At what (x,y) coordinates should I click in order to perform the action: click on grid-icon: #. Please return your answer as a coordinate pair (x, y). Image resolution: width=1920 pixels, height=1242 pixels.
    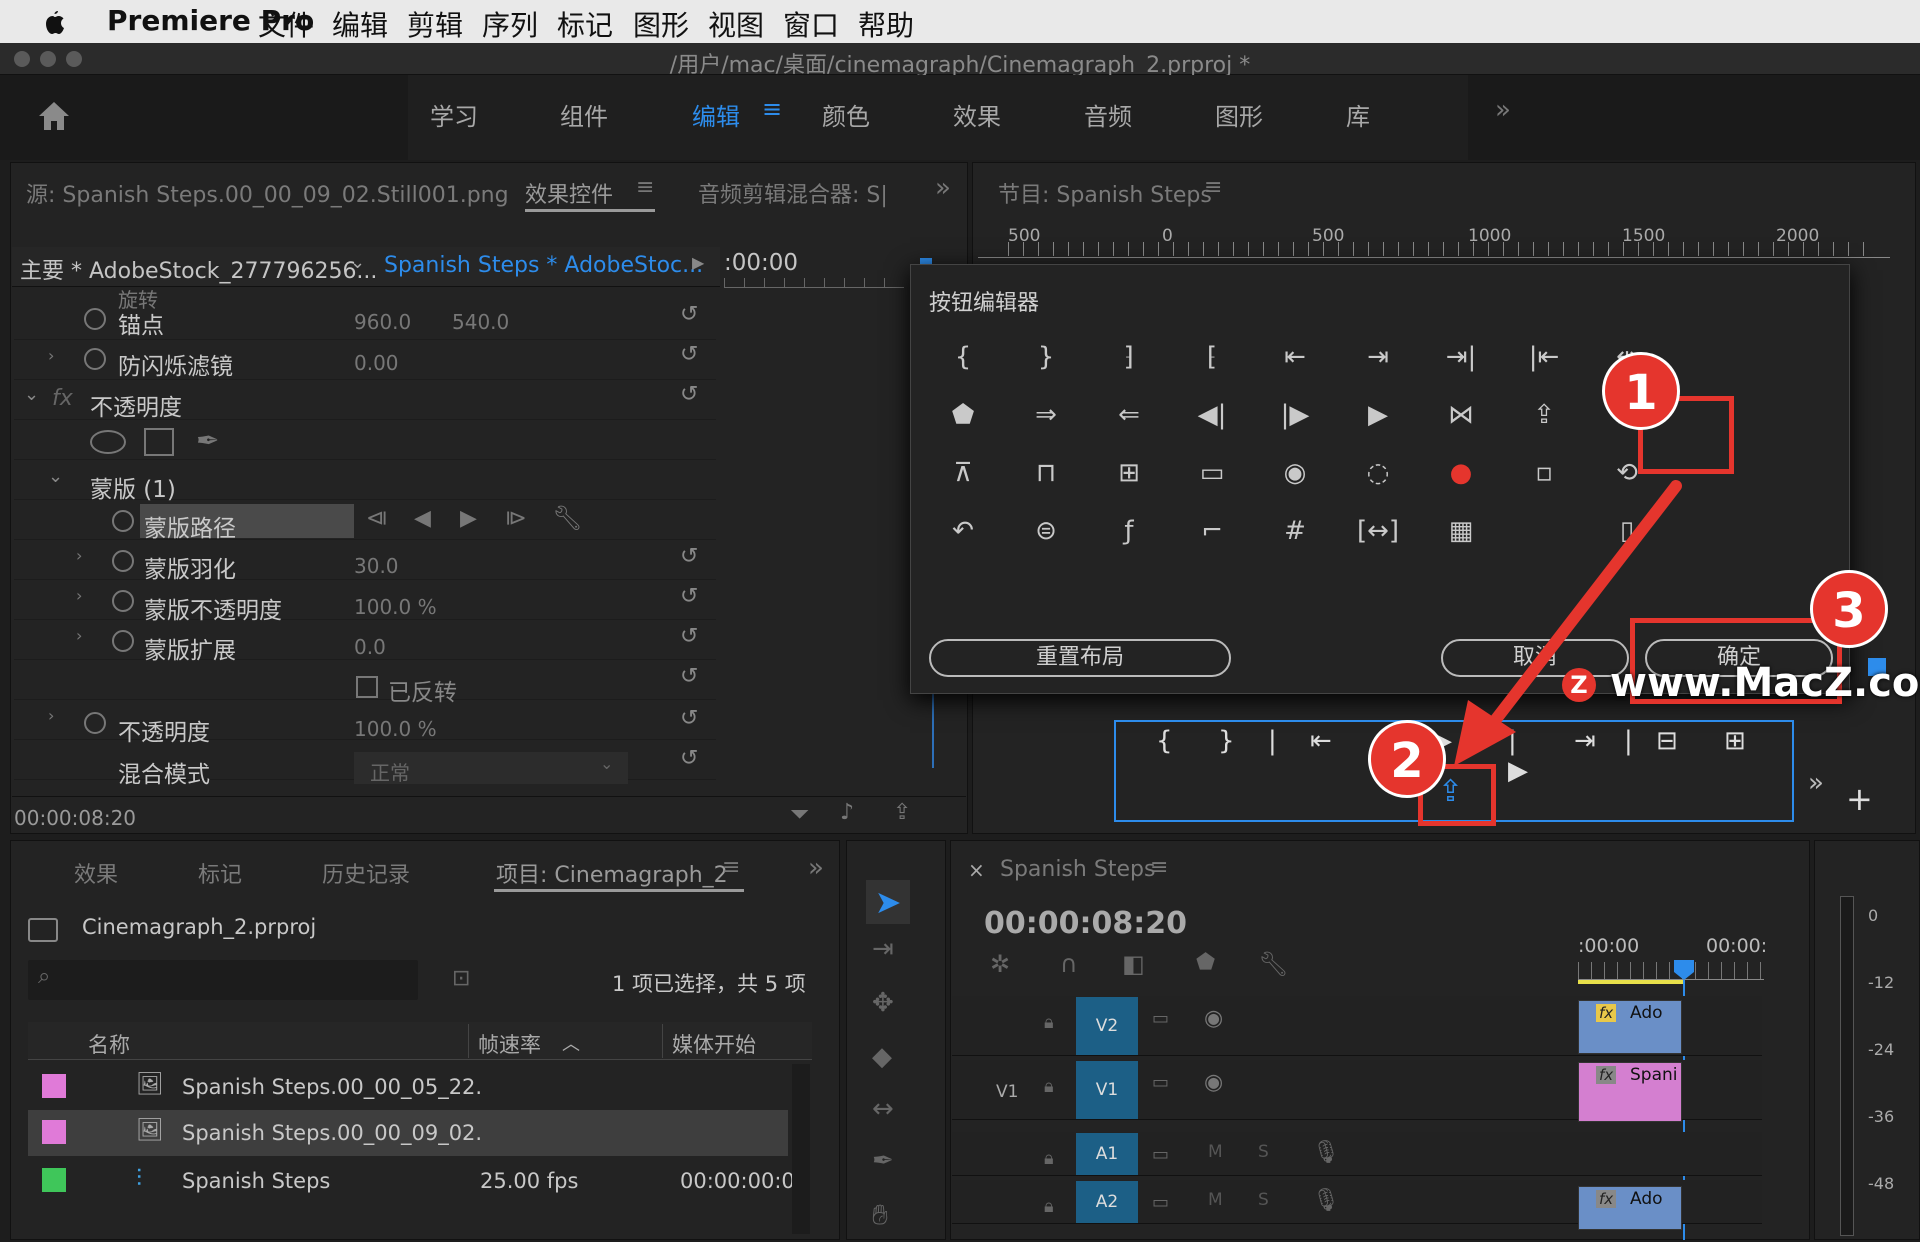
    Looking at the image, I should click on (1295, 531).